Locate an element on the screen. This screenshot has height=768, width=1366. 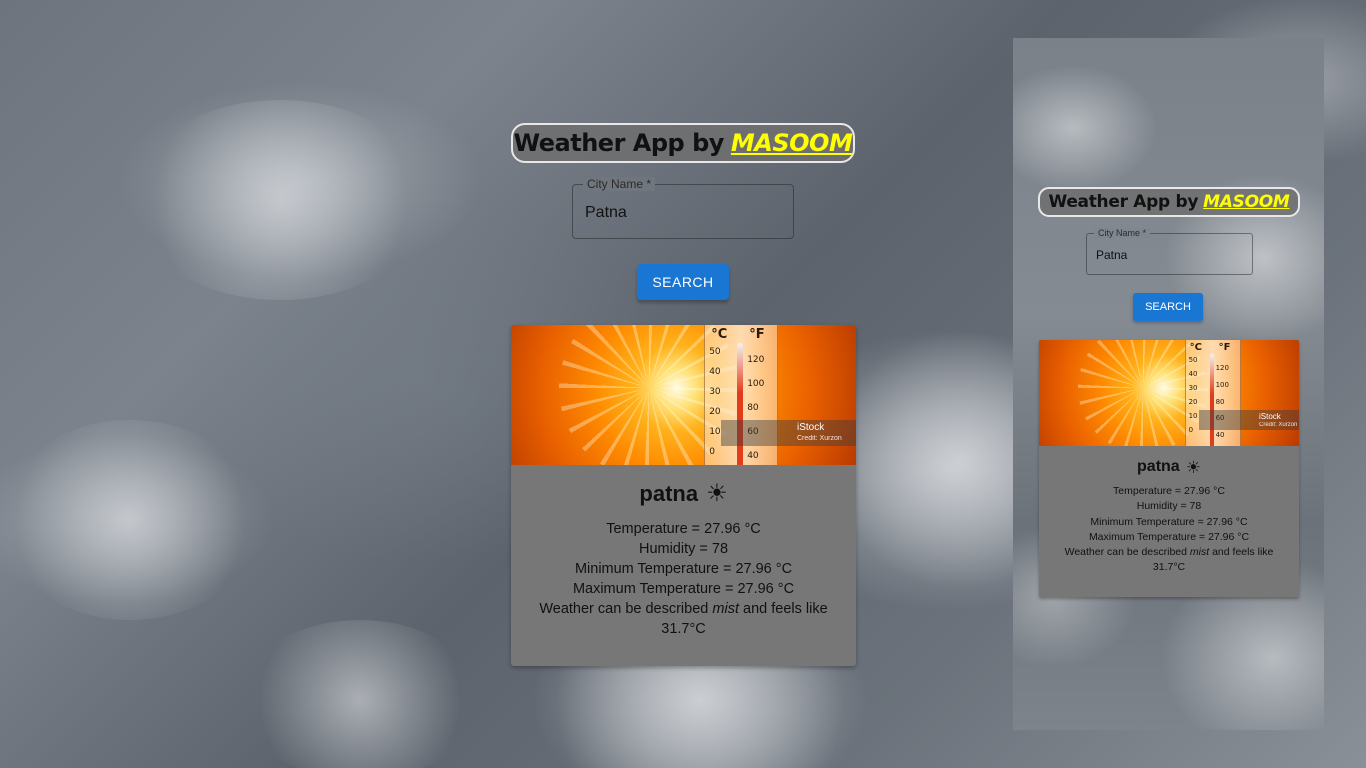
city-name-field: City Name * is located at coordinates (683, 208).